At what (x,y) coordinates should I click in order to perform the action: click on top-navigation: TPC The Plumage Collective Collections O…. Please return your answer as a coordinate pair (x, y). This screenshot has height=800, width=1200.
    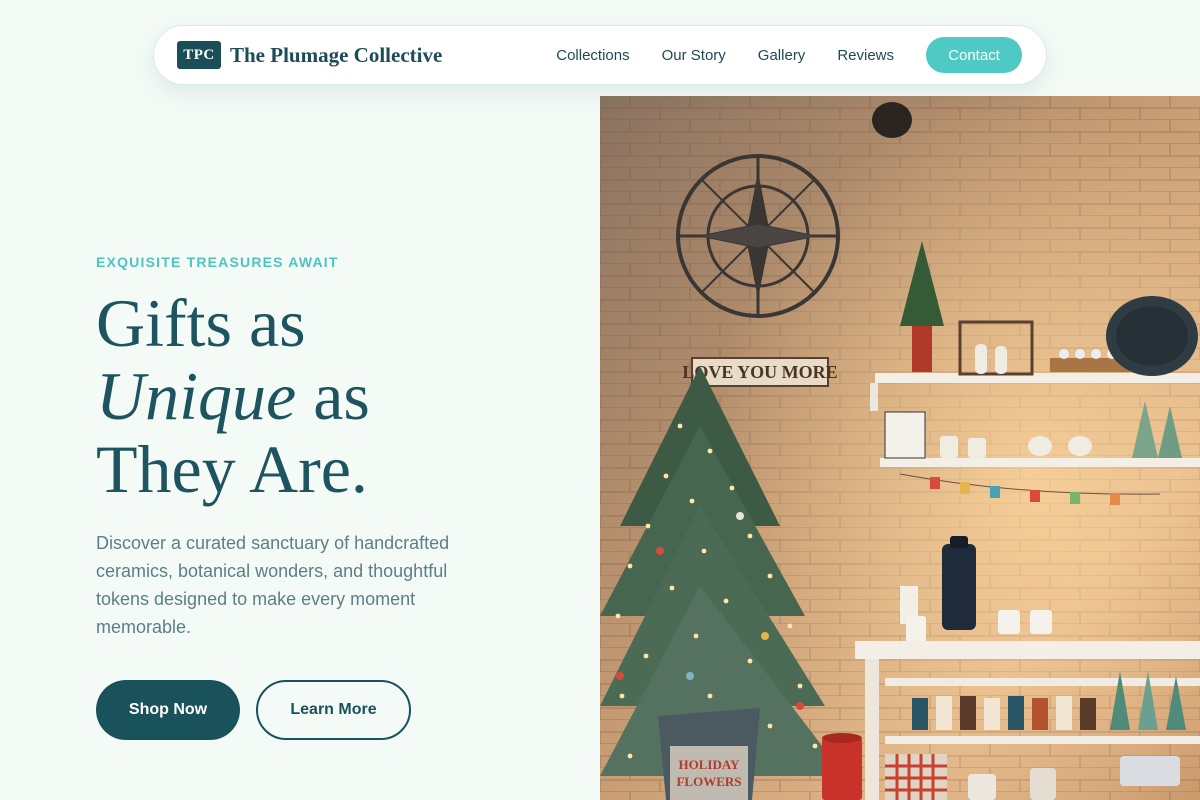
    Looking at the image, I should click on (600, 55).